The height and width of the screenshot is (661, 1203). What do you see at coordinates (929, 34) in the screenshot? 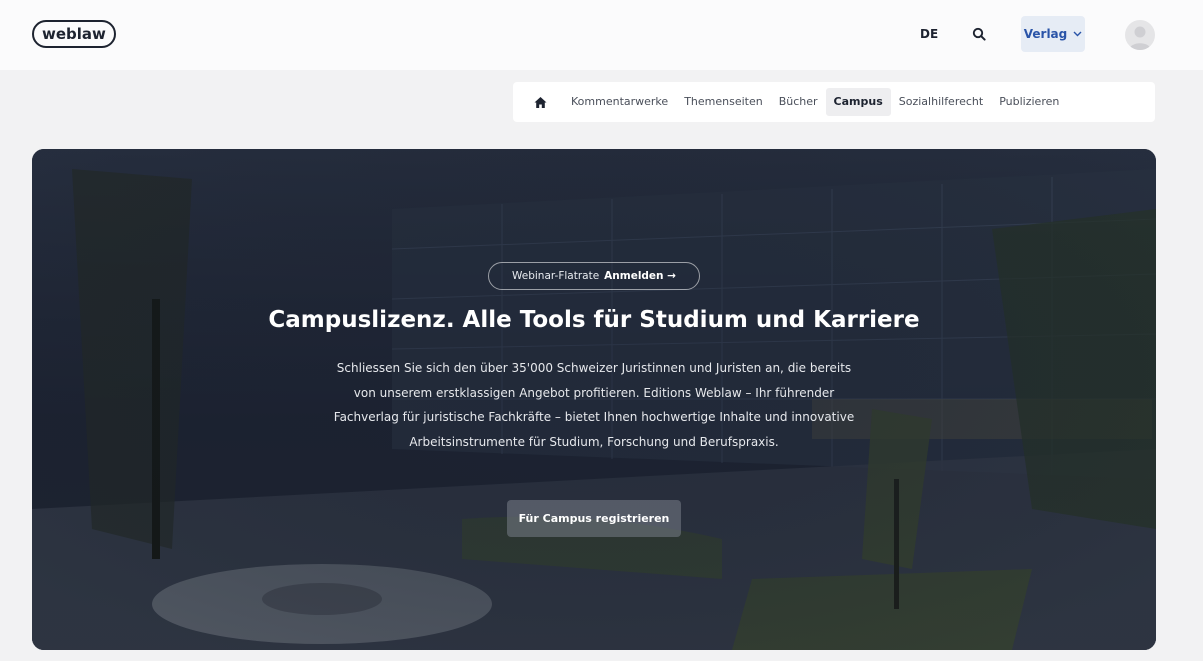
I see `language-switch: DE` at bounding box center [929, 34].